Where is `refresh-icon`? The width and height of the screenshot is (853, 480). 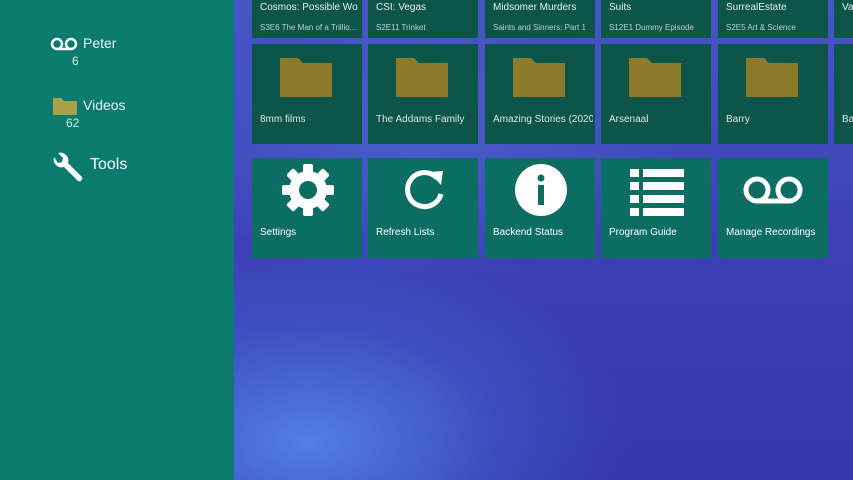 refresh-icon is located at coordinates (424, 190).